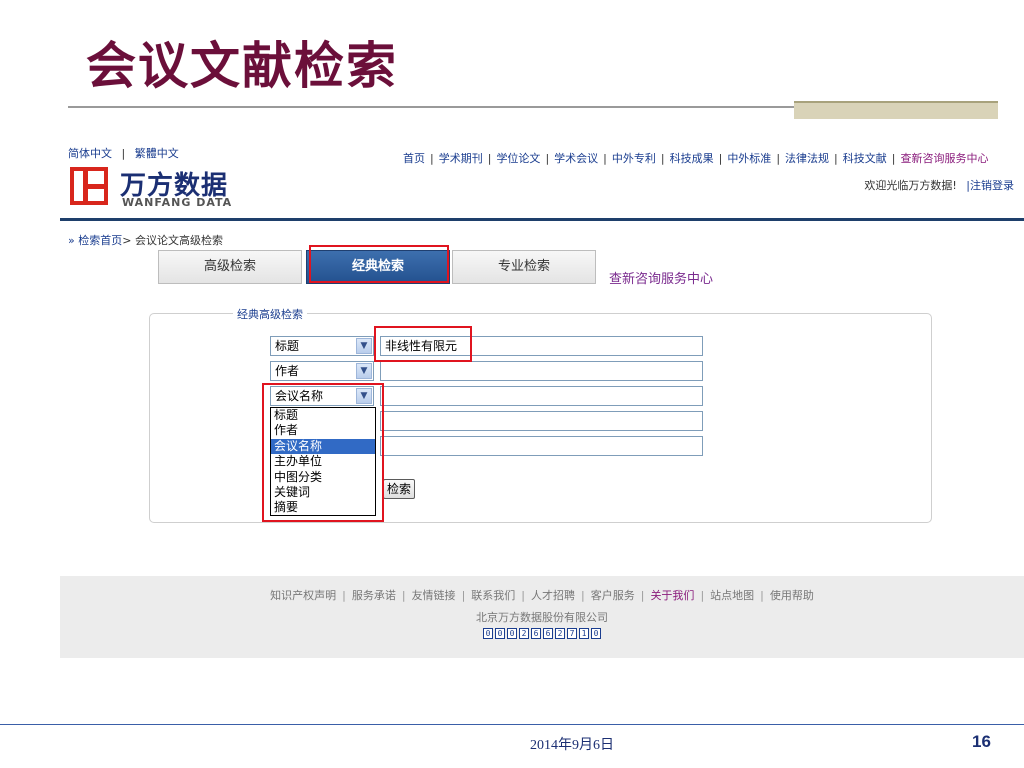  What do you see at coordinates (399, 489) in the screenshot?
I see `search-button: 检索` at bounding box center [399, 489].